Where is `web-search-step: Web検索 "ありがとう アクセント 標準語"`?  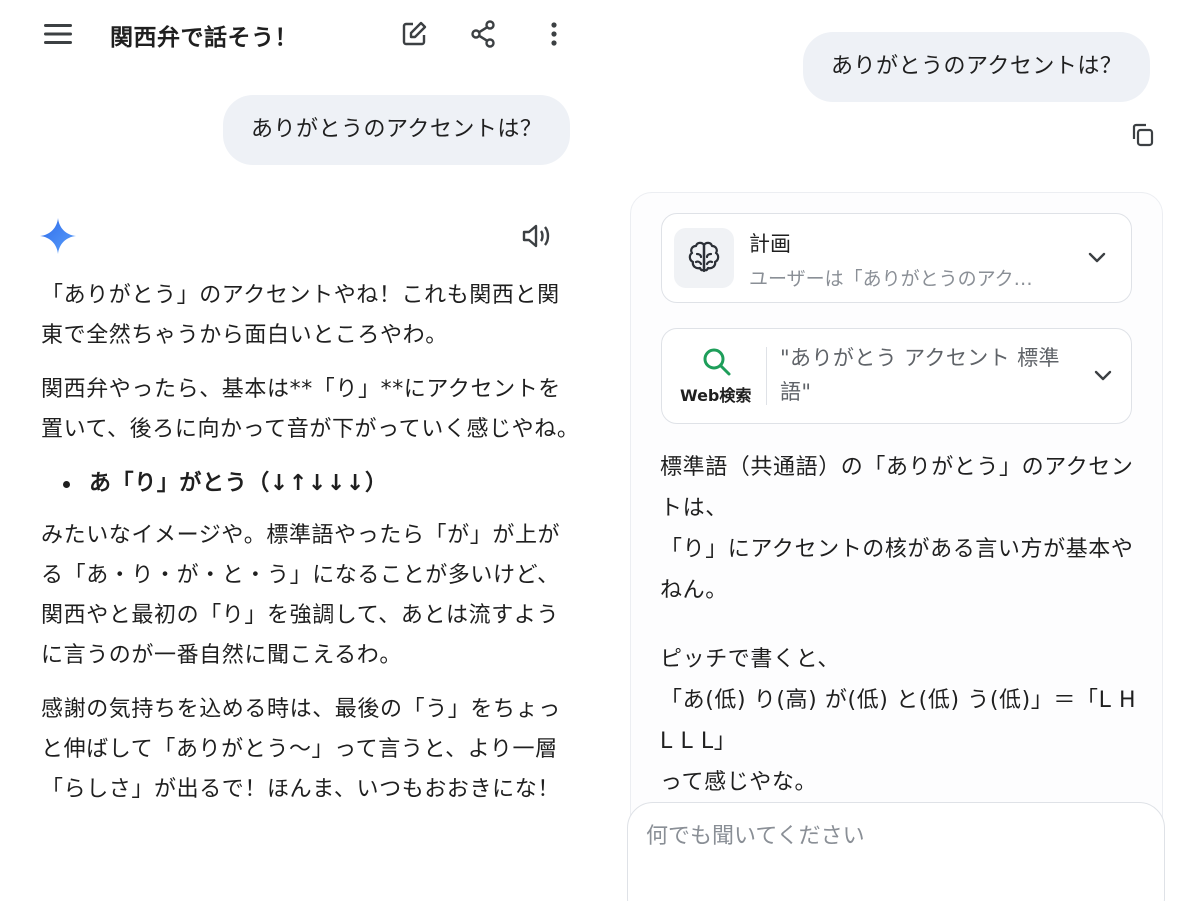 web-search-step: Web検索 "ありがとう アクセント 標準語" is located at coordinates (896, 376).